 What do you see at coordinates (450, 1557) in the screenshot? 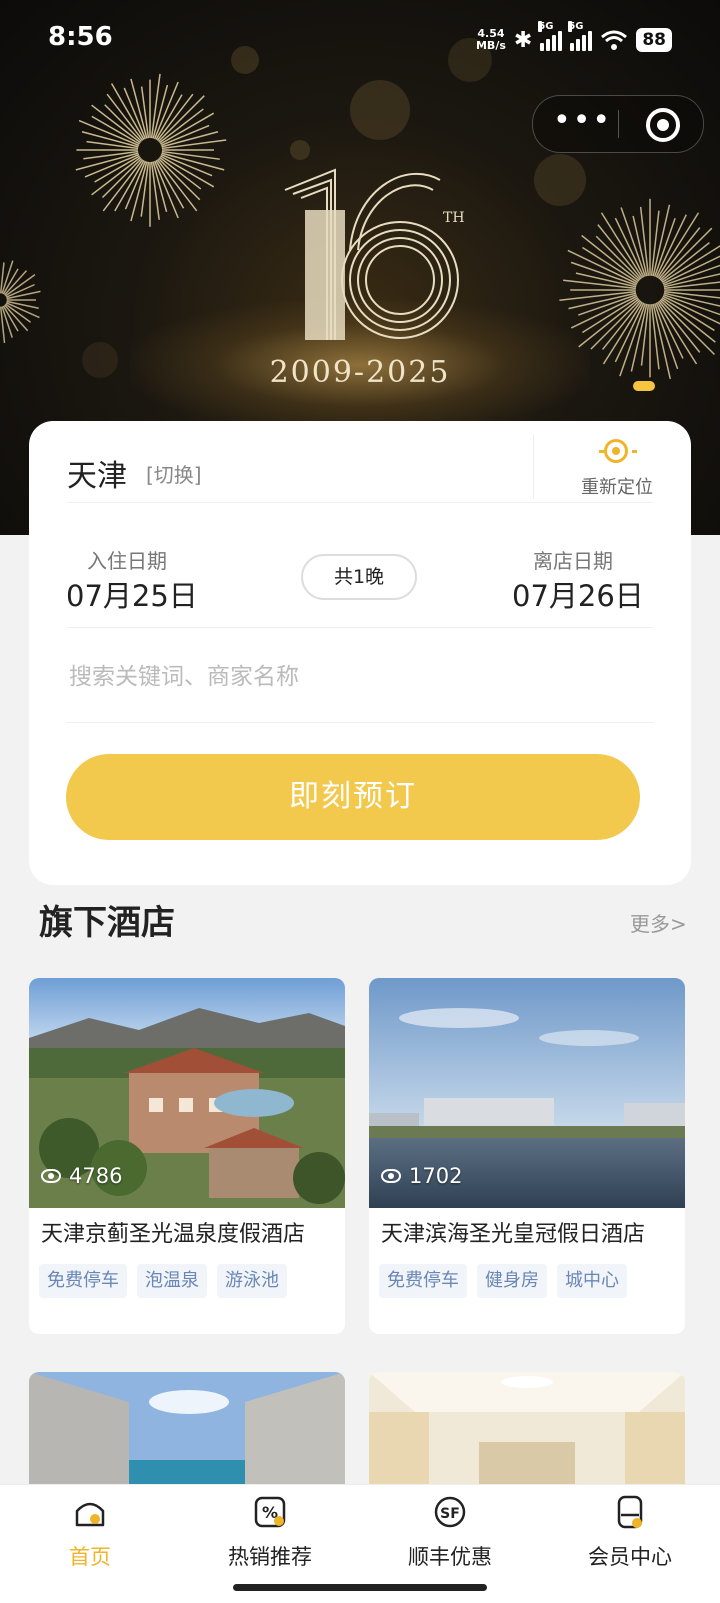
I see `tab-label: 顺丰优惠` at bounding box center [450, 1557].